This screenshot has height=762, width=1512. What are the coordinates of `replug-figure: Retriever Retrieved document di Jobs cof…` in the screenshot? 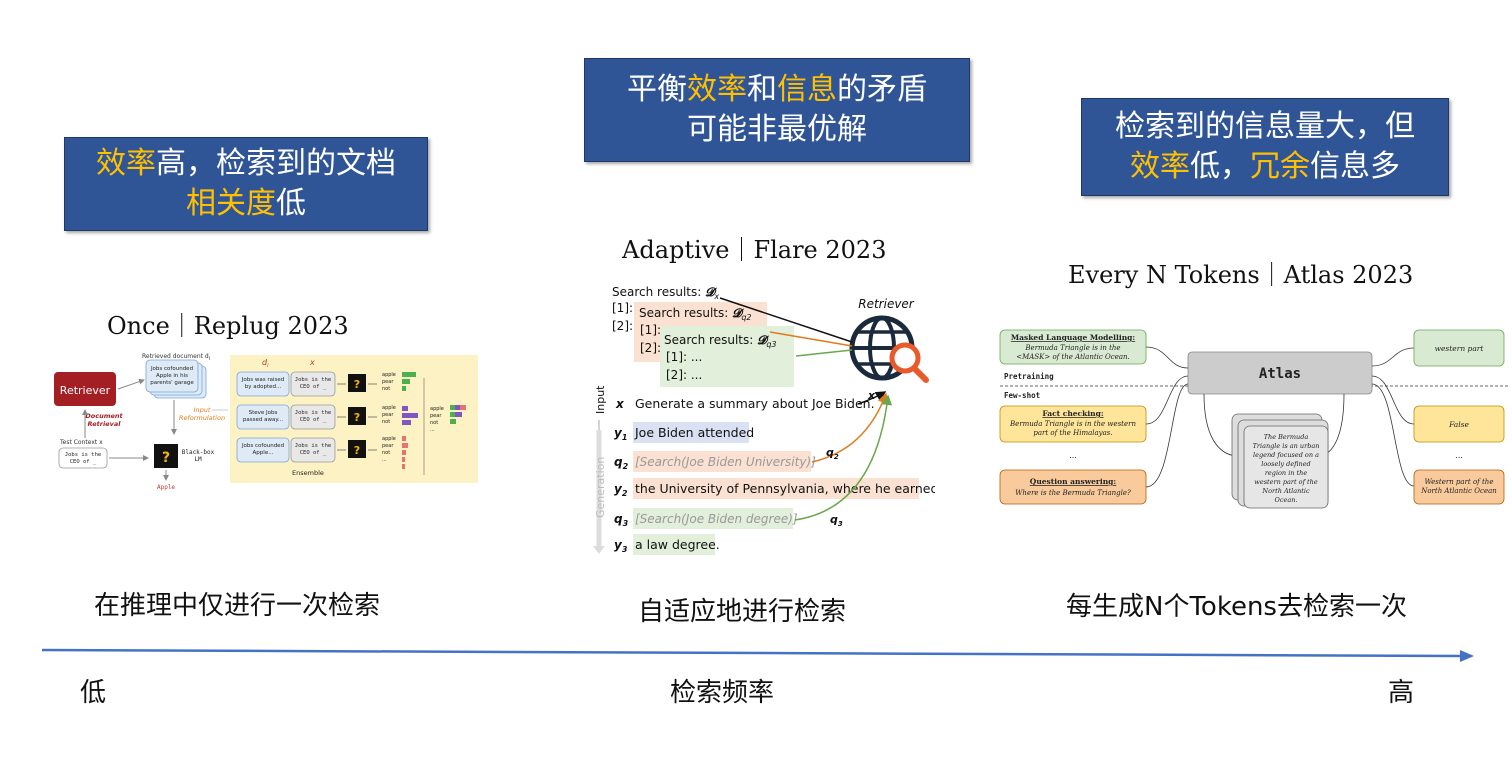 It's located at (266, 422).